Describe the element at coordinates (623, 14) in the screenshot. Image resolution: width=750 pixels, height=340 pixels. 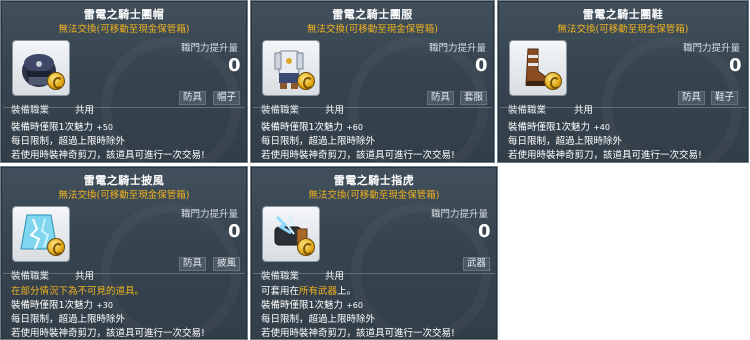
I see `item-name: 雷電之騎士團鞋` at that location.